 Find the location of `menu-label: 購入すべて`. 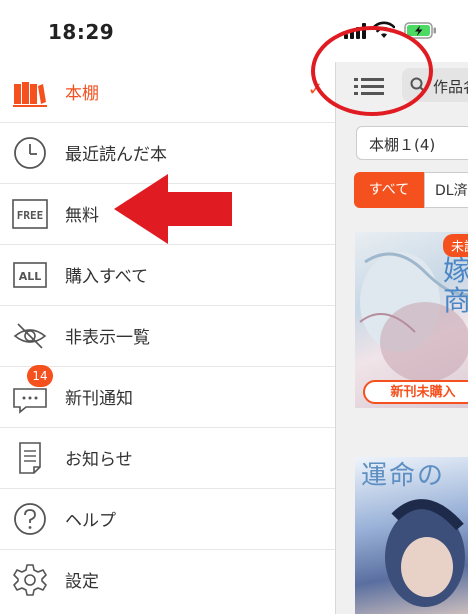

menu-label: 購入すべて is located at coordinates (107, 277).